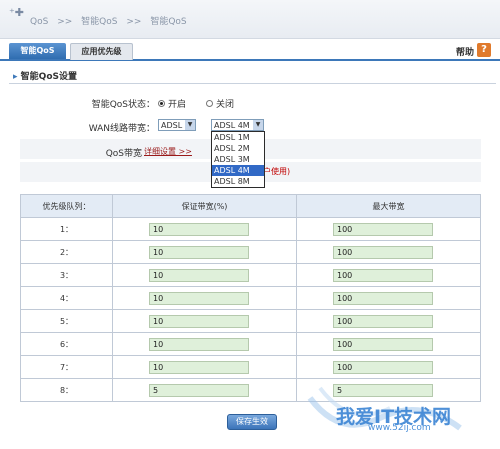 Image resolution: width=500 pixels, height=449 pixels. What do you see at coordinates (225, 105) in the screenshot?
I see `radio-off-label: 关闭` at bounding box center [225, 105].